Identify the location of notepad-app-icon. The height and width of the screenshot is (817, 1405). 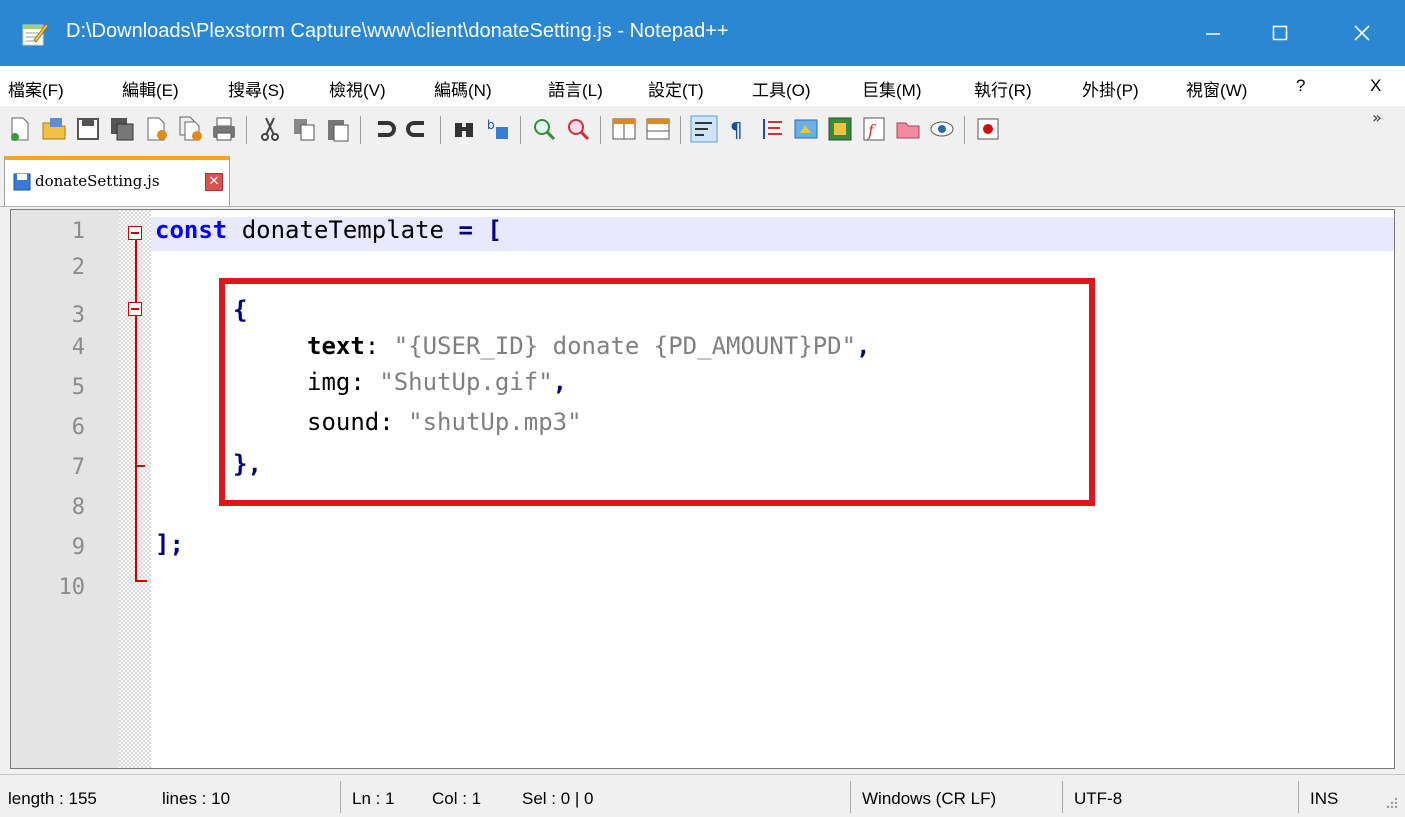
(35, 34).